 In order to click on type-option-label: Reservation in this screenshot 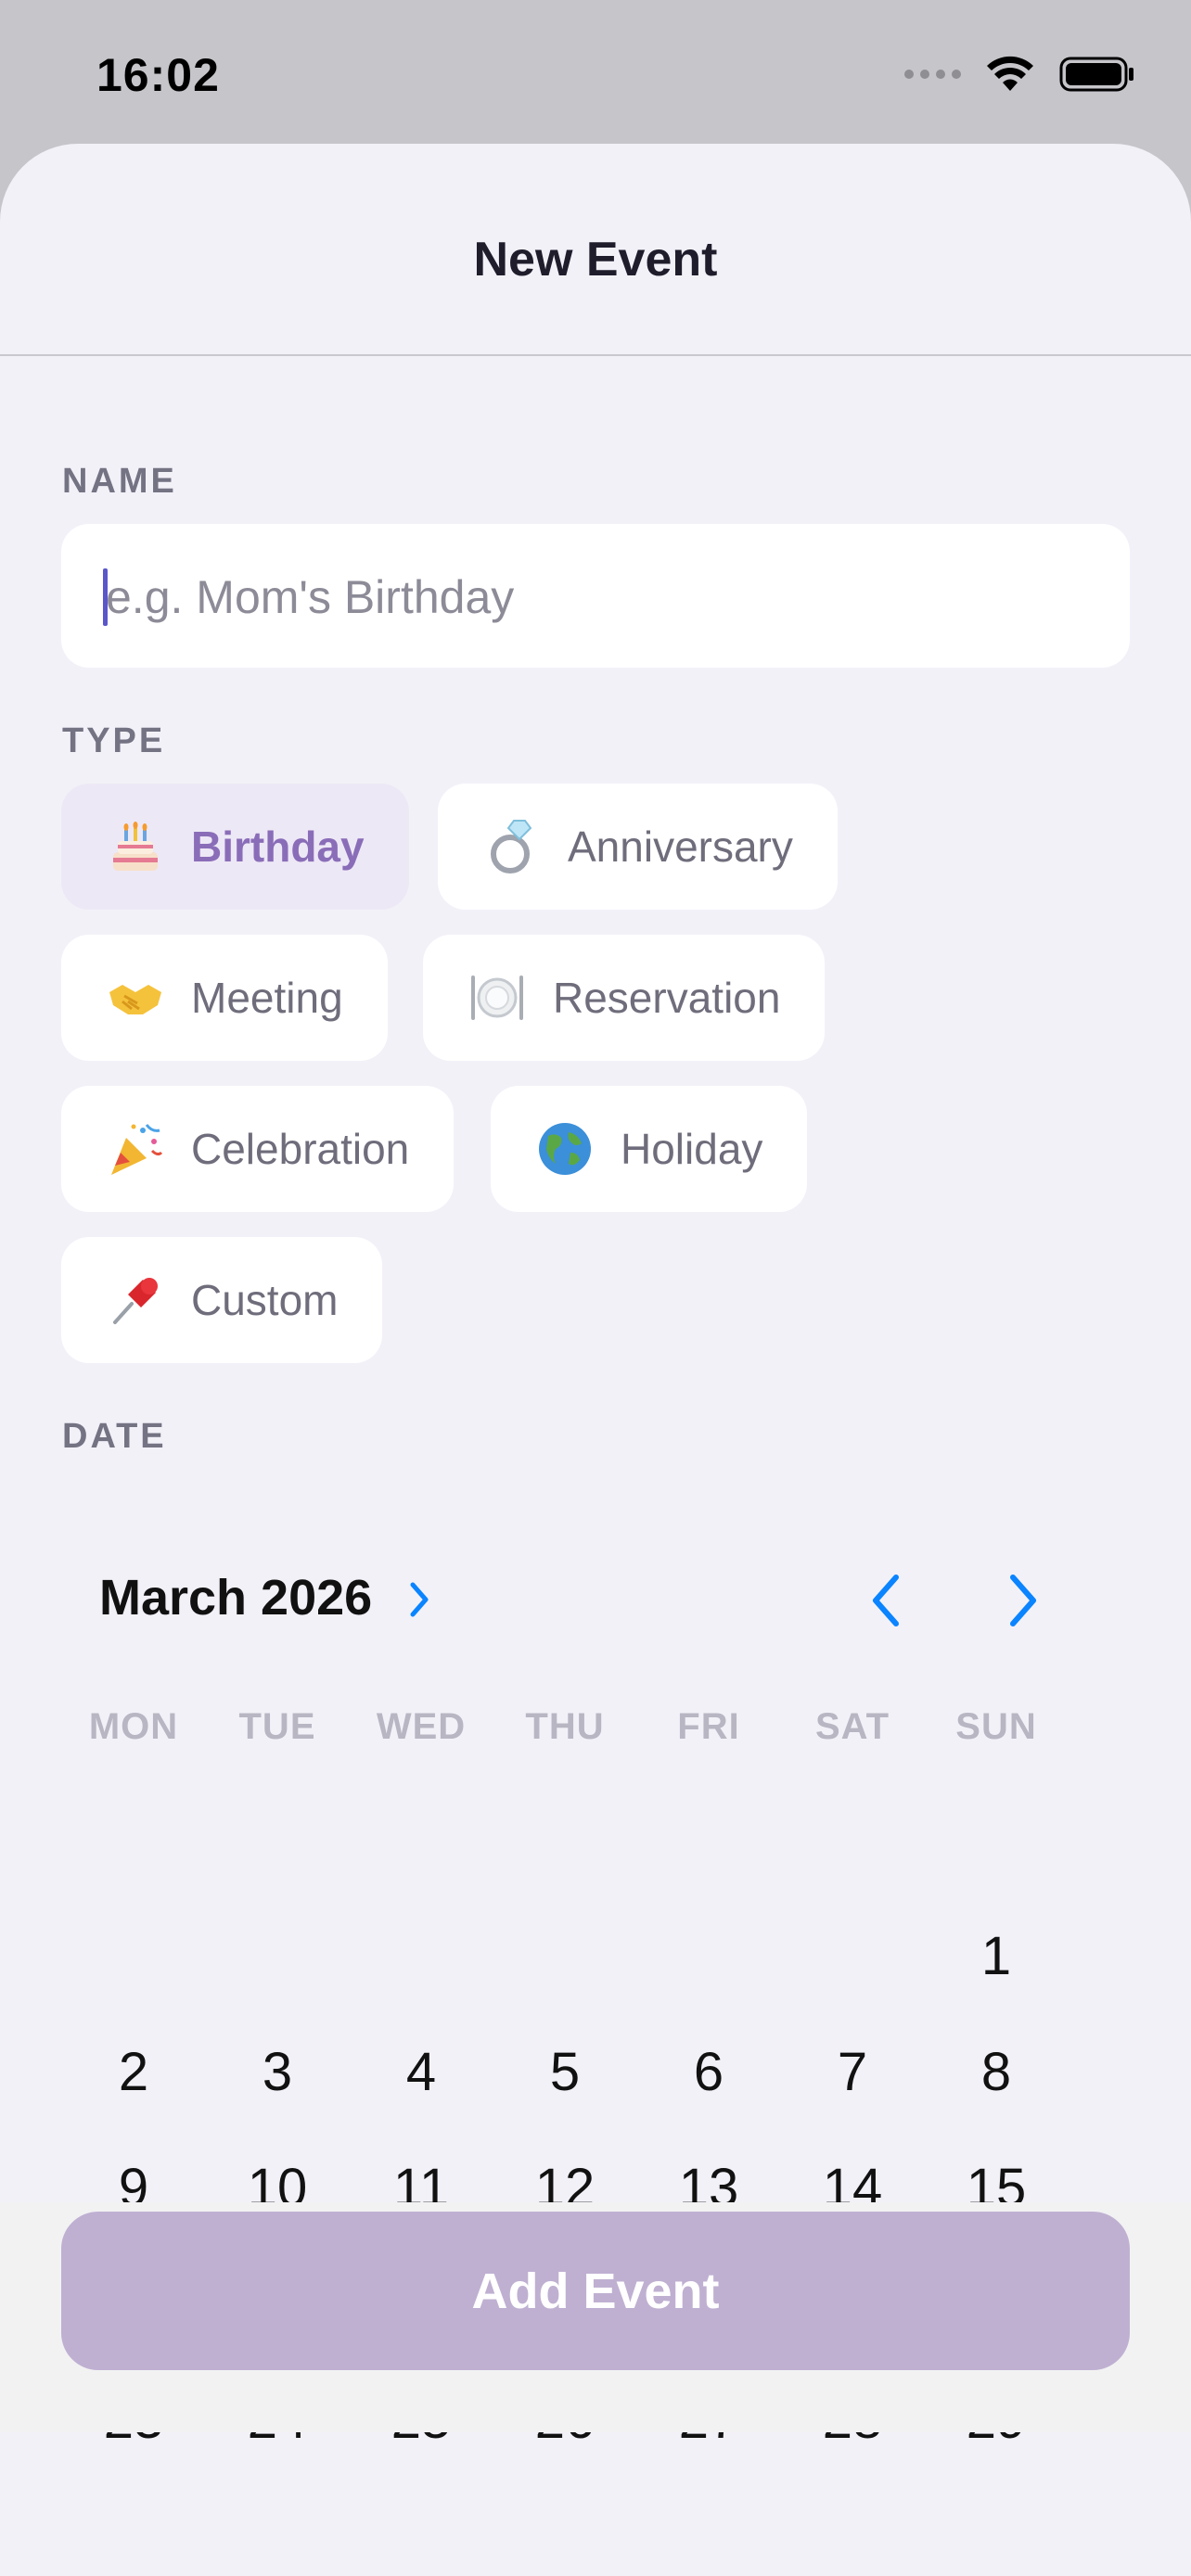, I will do `click(667, 998)`.